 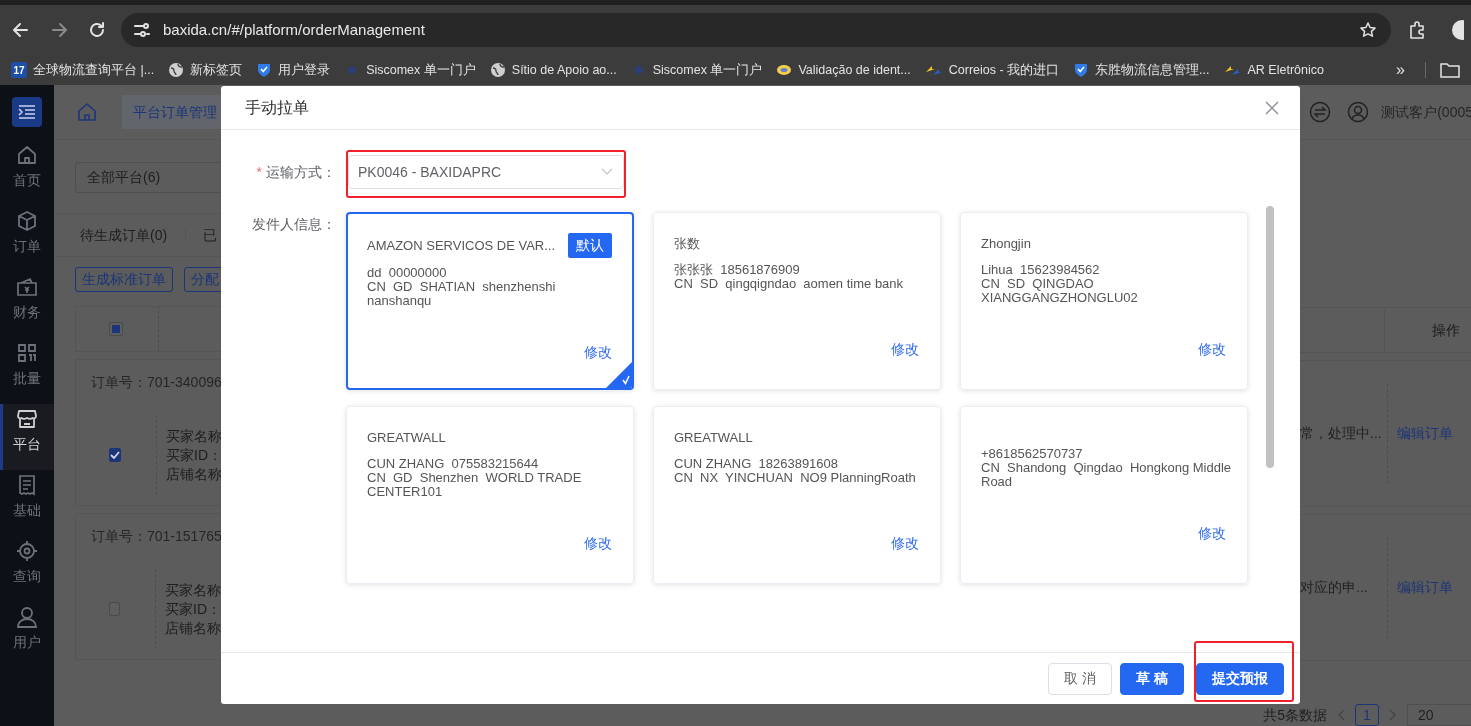 I want to click on reload-icon, so click(x=97, y=30).